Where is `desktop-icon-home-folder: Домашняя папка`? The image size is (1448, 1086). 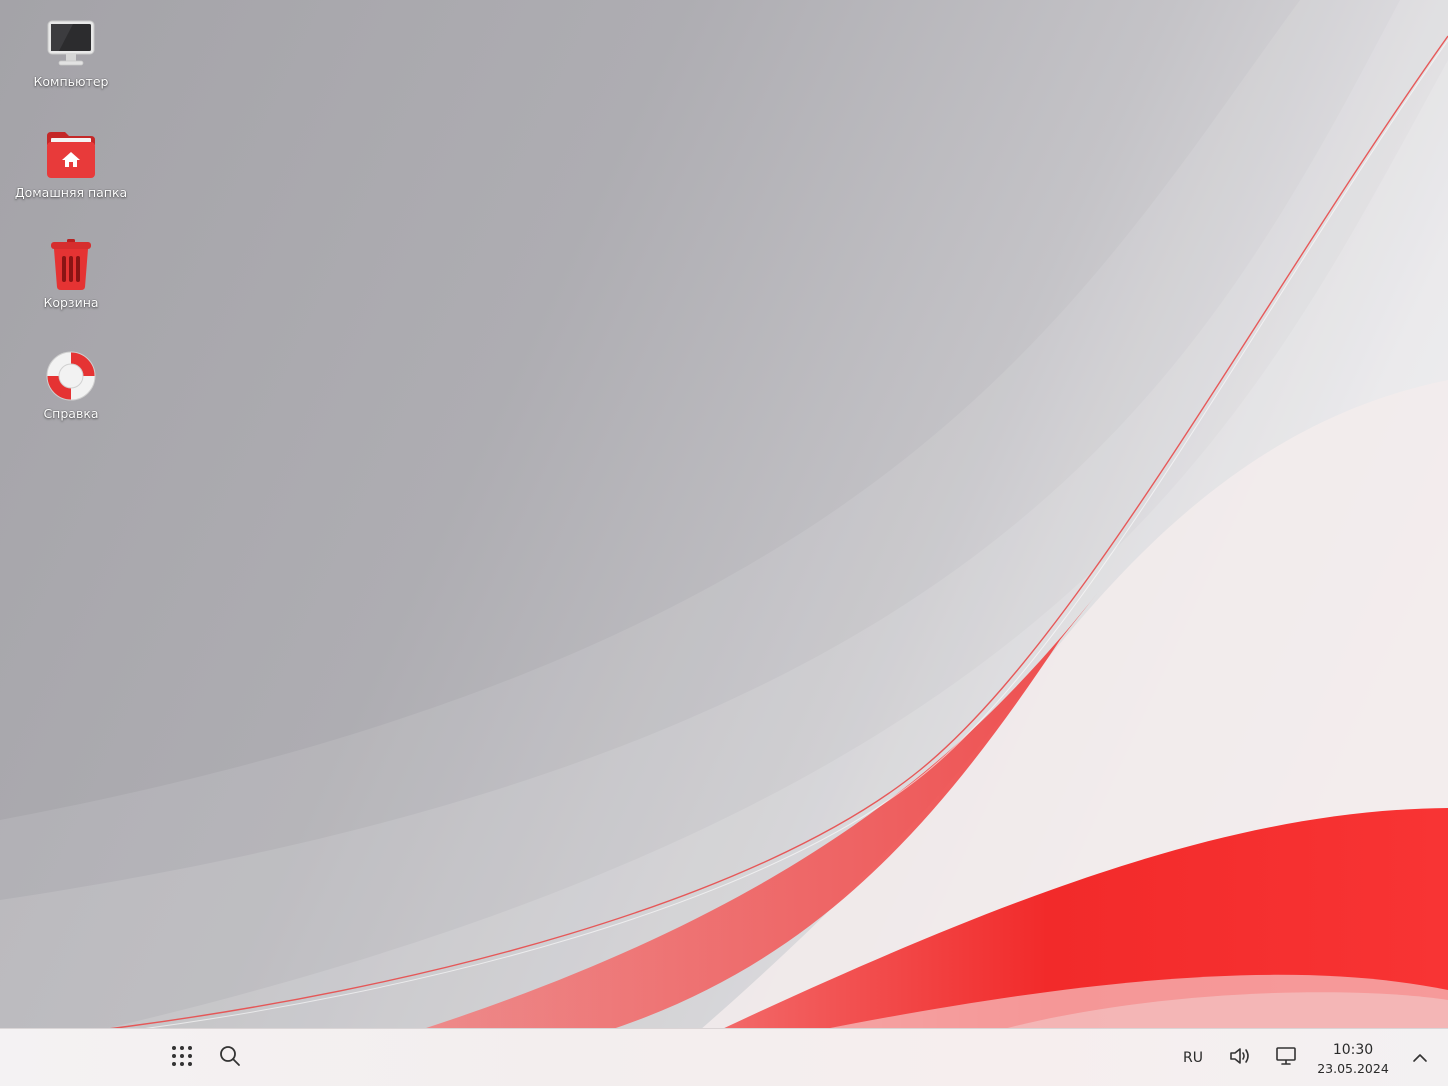 desktop-icon-home-folder: Домашняя папка is located at coordinates (71, 163).